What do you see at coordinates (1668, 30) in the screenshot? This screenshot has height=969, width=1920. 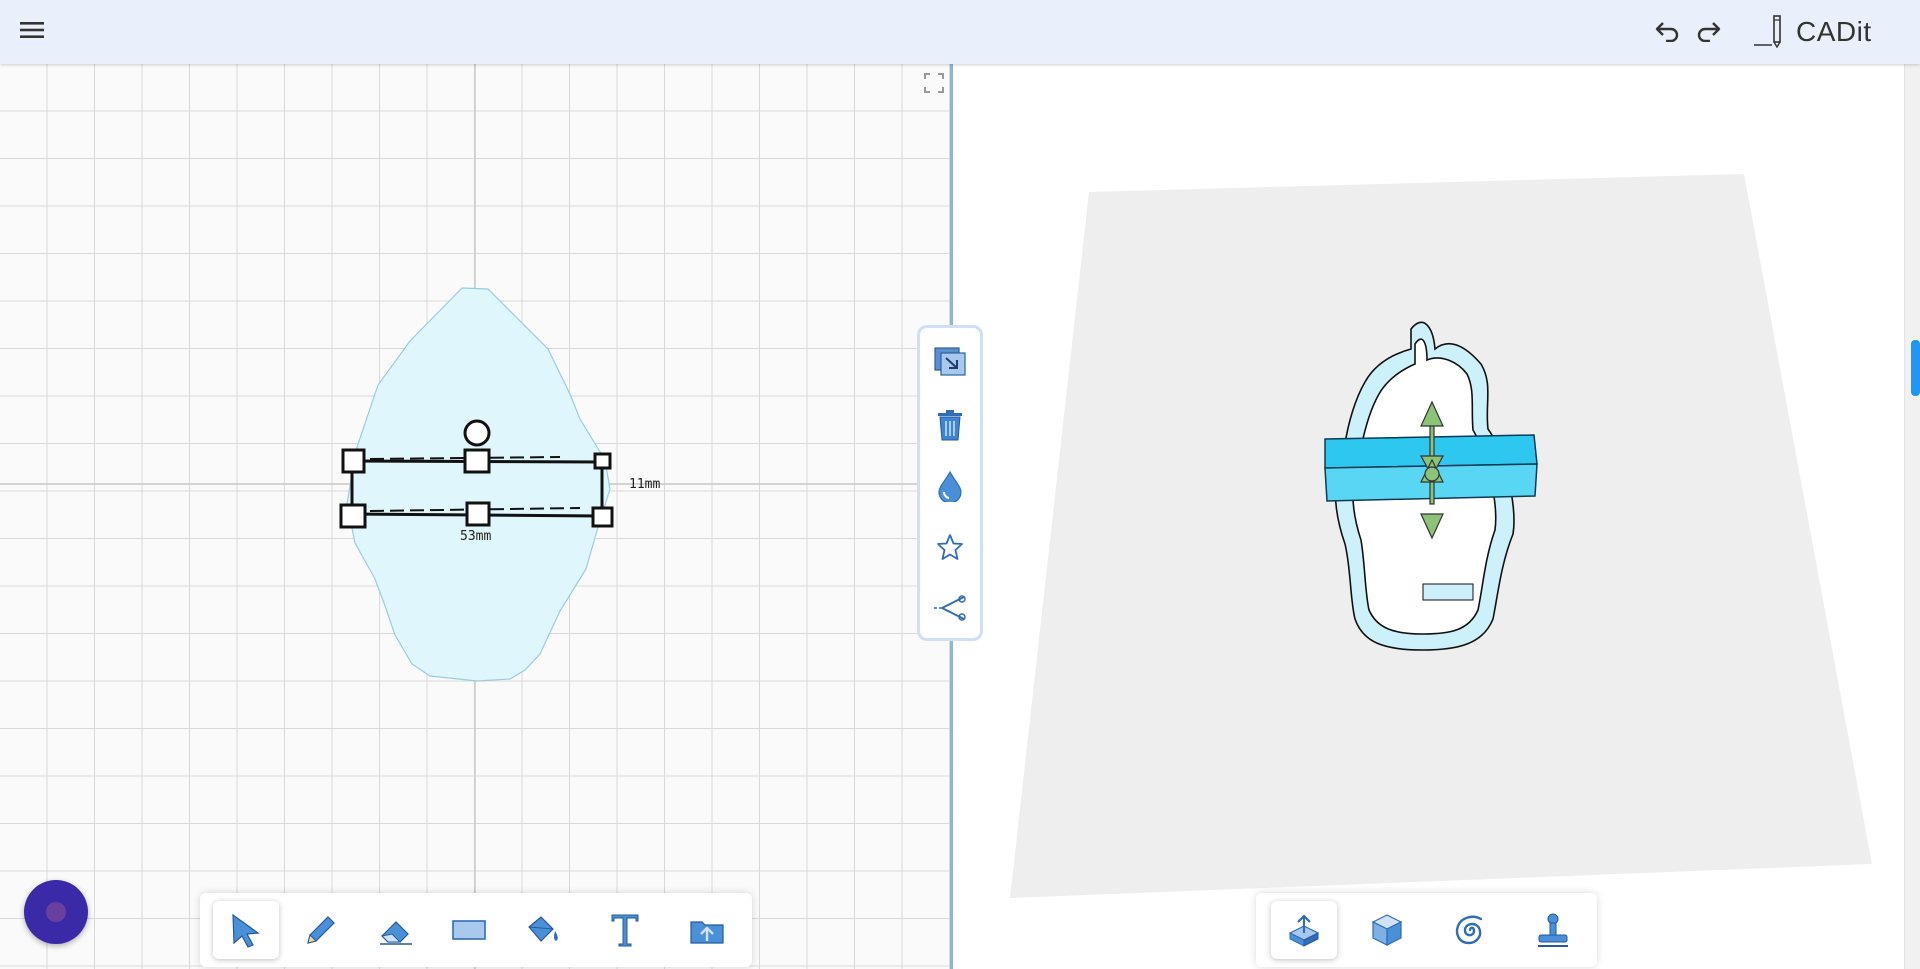 I see `undo-icon` at bounding box center [1668, 30].